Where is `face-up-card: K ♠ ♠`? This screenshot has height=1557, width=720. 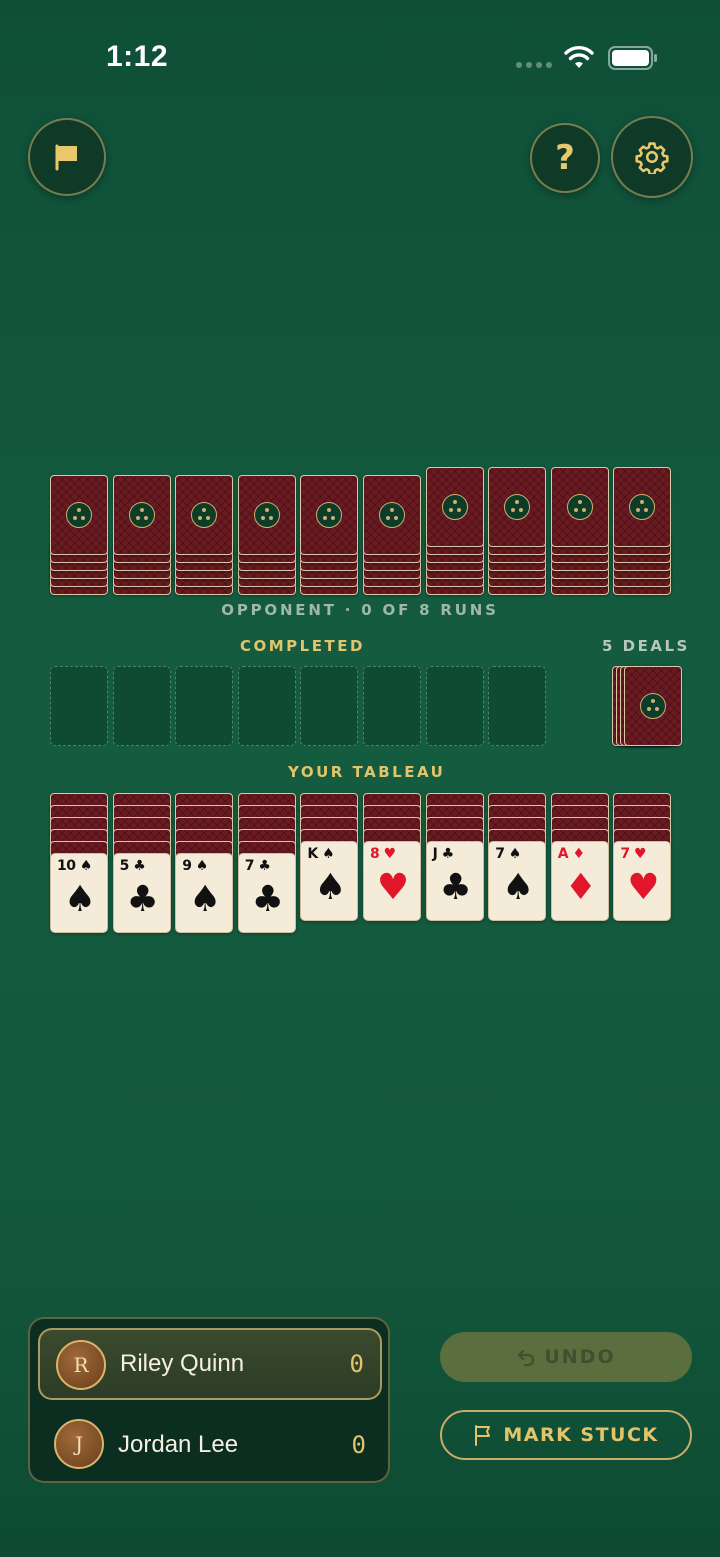 face-up-card: K ♠ ♠ is located at coordinates (329, 881).